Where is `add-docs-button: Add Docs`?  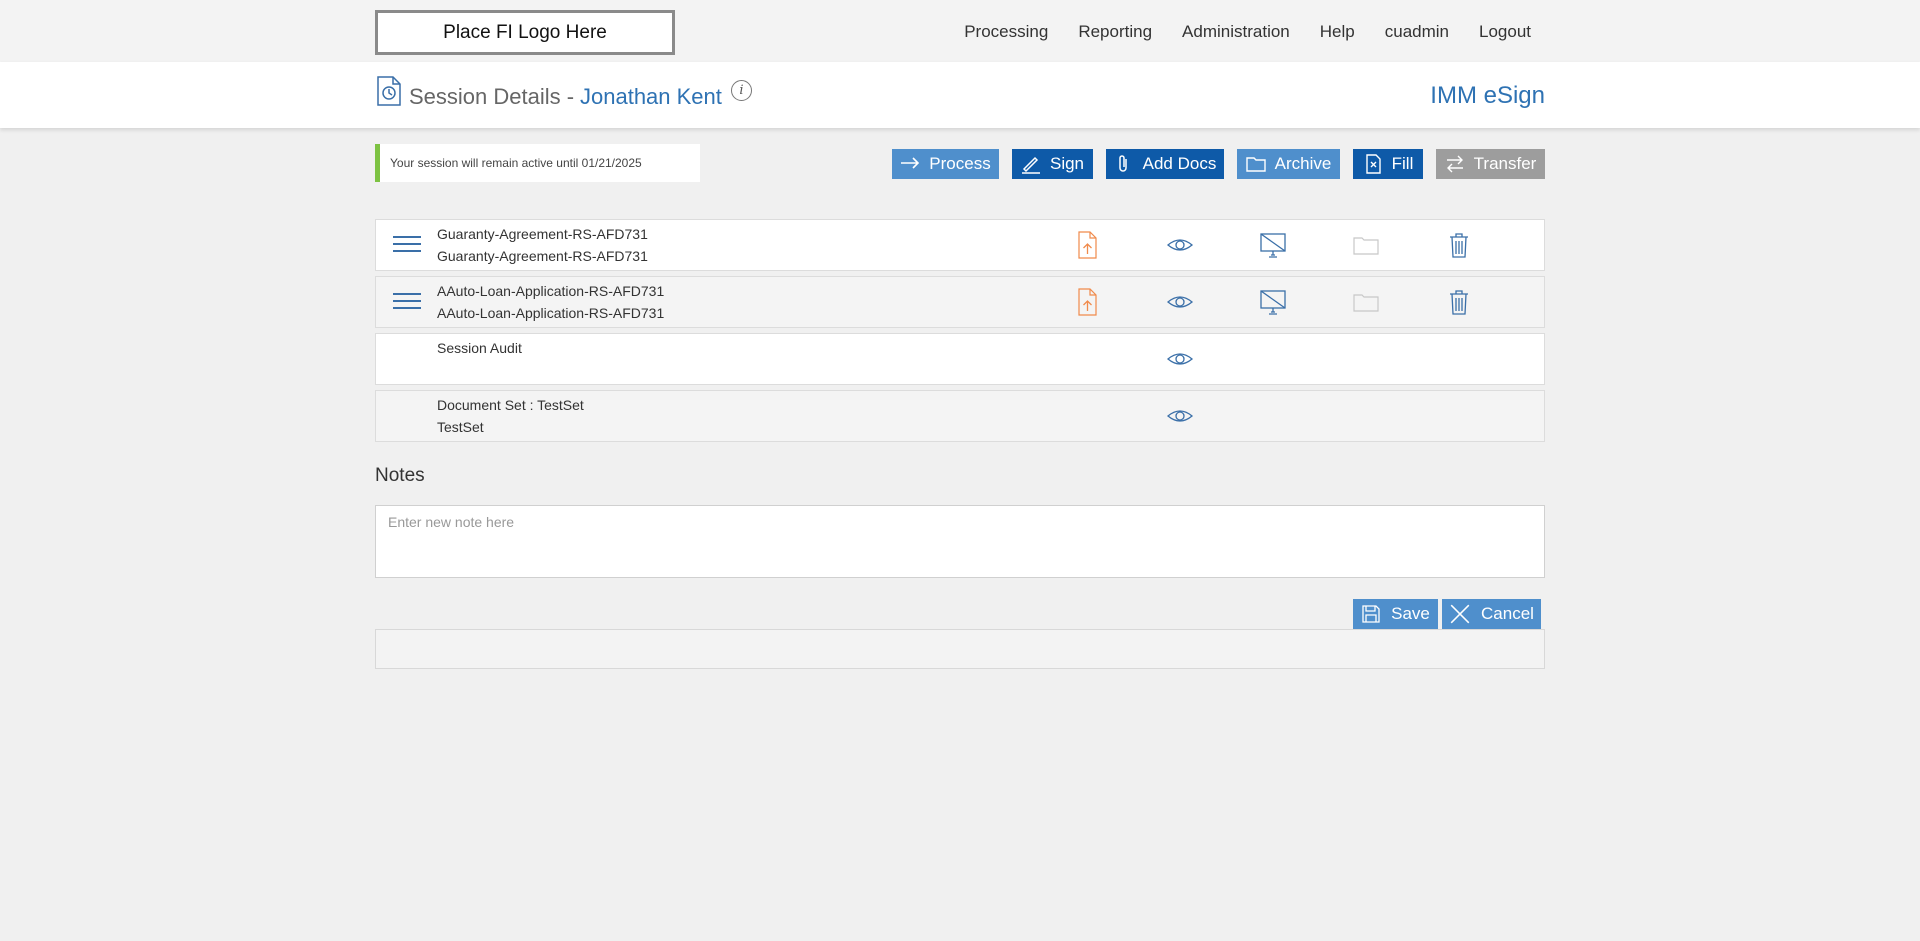 add-docs-button: Add Docs is located at coordinates (1165, 164).